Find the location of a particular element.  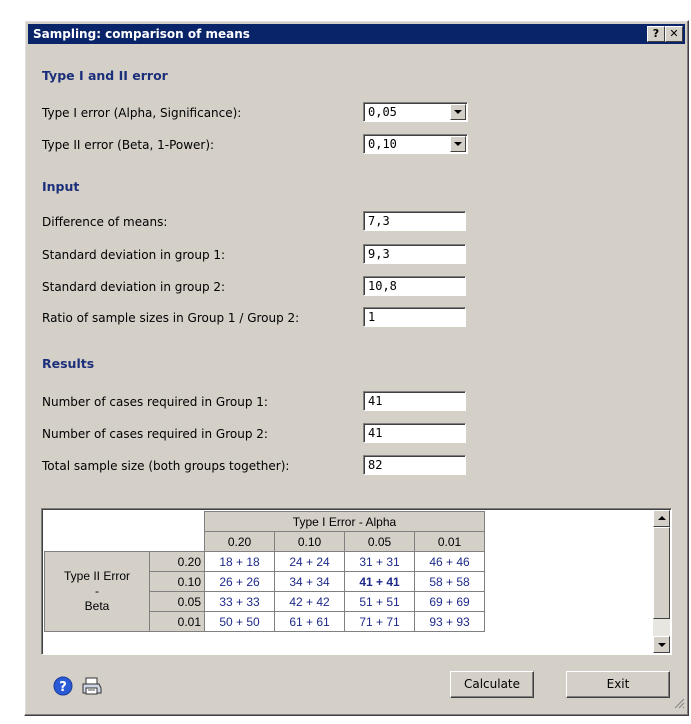

g2-label: Number of cases required in Group 2: is located at coordinates (155, 434).